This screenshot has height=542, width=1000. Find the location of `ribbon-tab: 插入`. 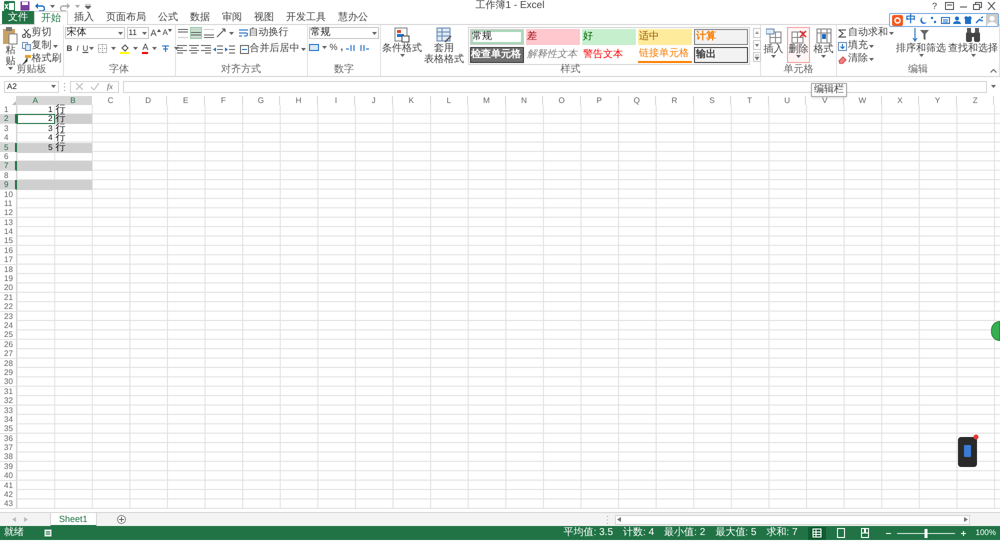

ribbon-tab: 插入 is located at coordinates (84, 17).